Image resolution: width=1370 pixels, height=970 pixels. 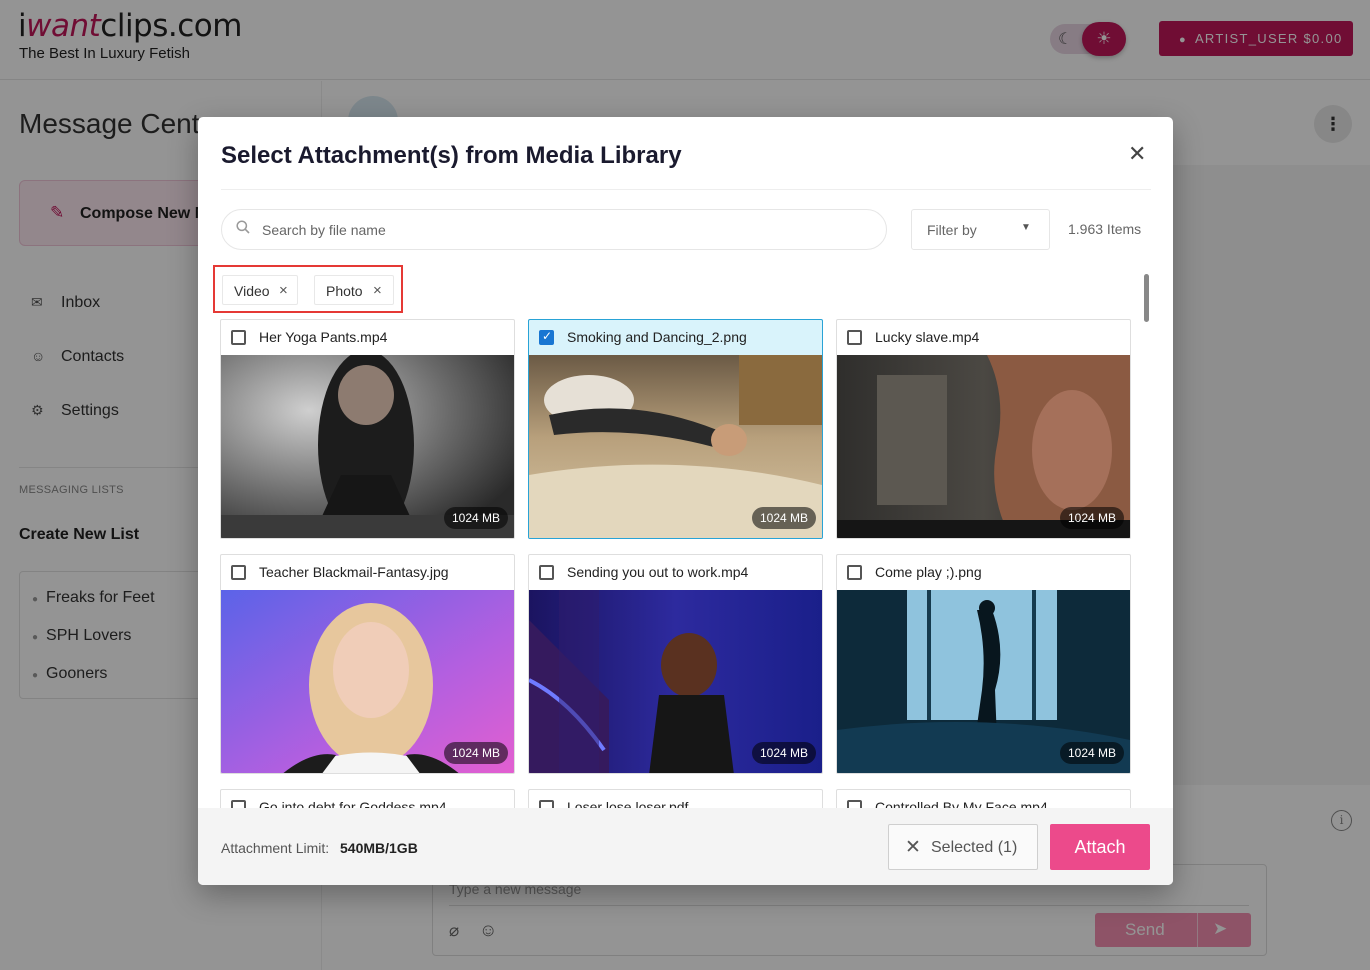 What do you see at coordinates (354, 572) in the screenshot?
I see `file-name: Teacher Blackmail-Fantasy.jpg` at bounding box center [354, 572].